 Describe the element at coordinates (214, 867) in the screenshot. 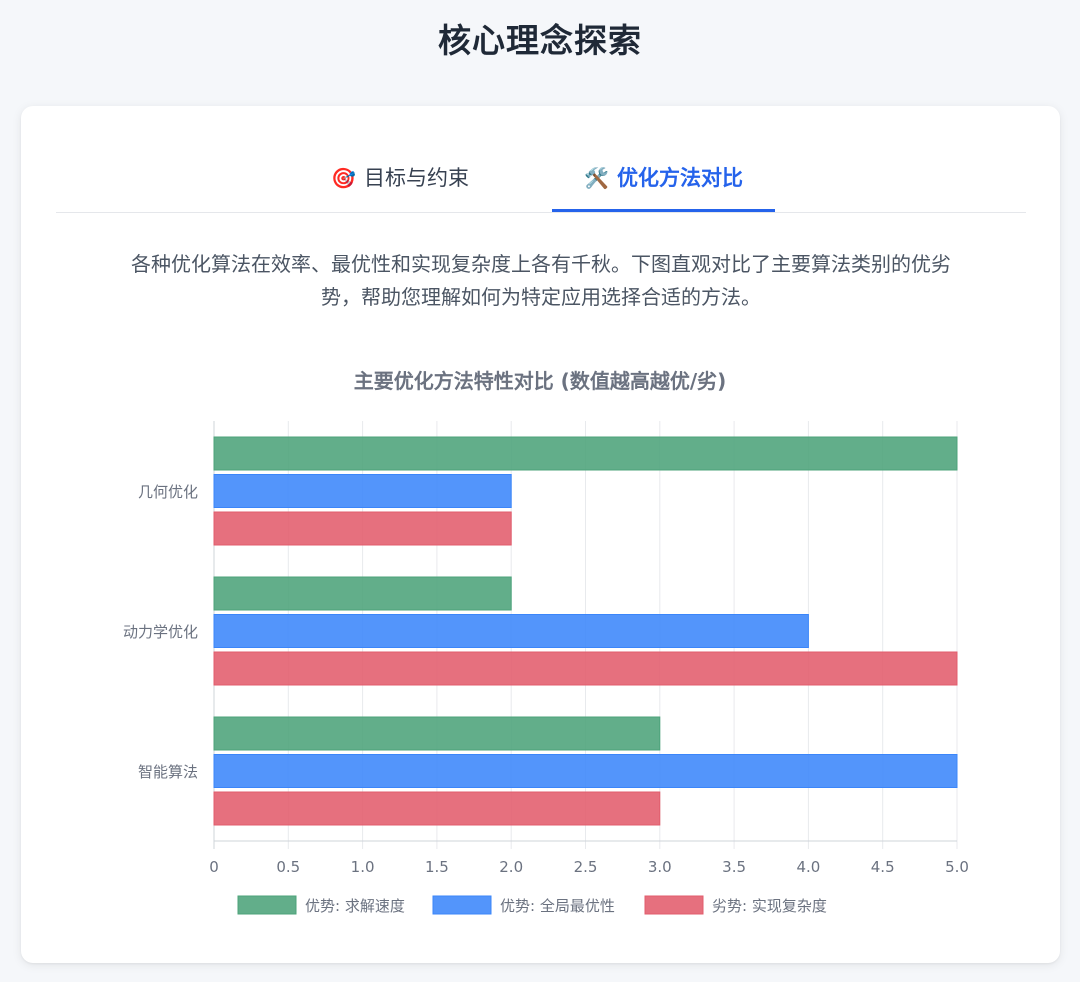

I see `x-tick-label: 0` at that location.